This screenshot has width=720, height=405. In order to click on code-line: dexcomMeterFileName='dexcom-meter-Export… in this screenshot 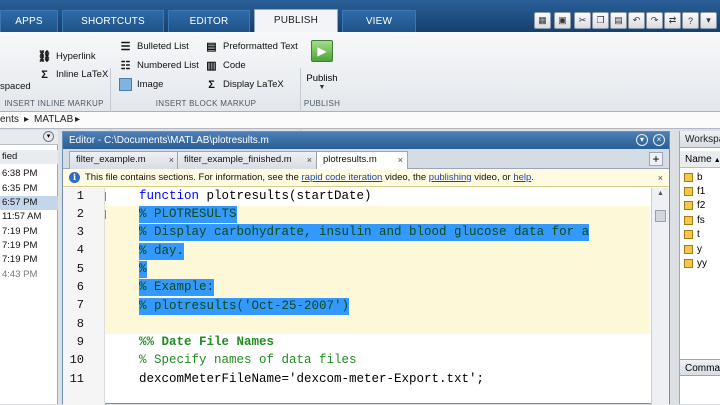, I will do `click(311, 379)`.